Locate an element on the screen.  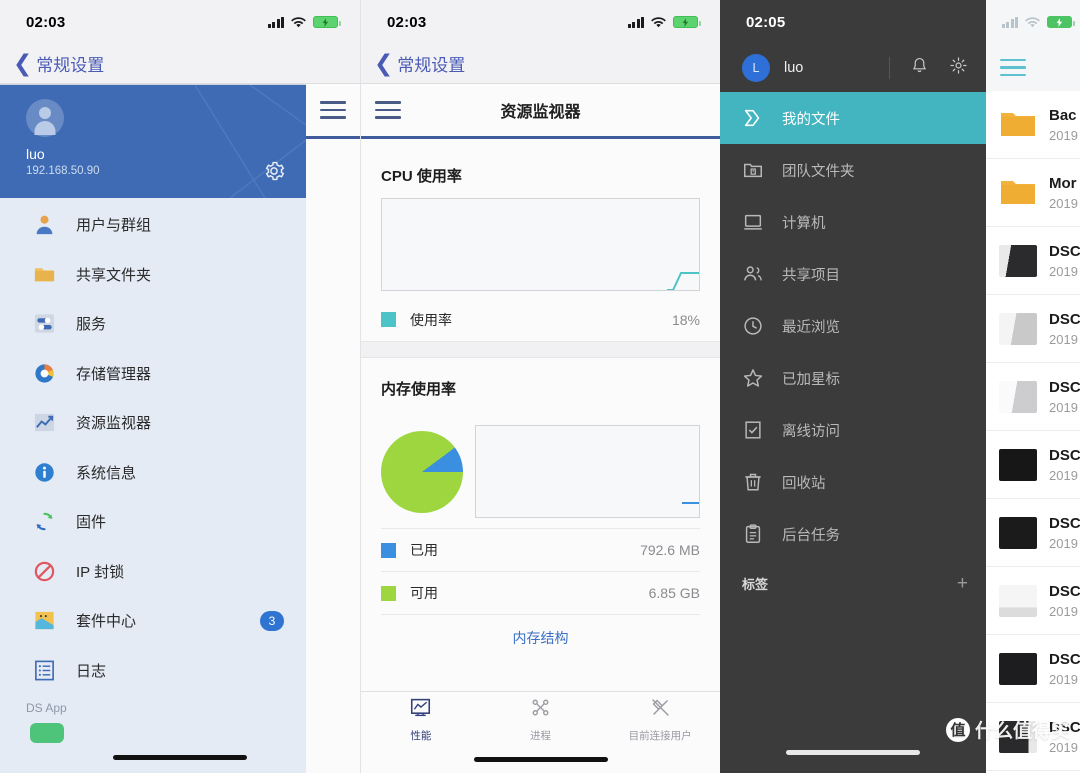
shared-people-icon is located at coordinates (753, 274).